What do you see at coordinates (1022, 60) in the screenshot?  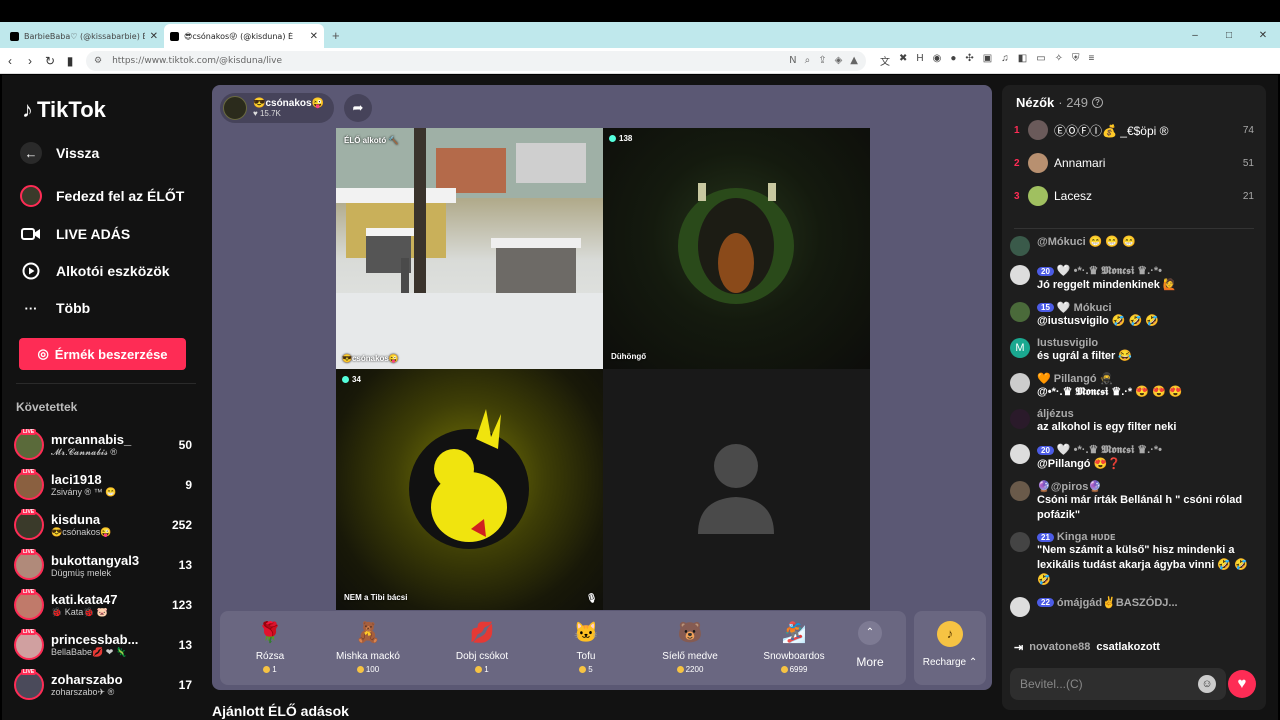 I see `sidebar-icon: ◧` at bounding box center [1022, 60].